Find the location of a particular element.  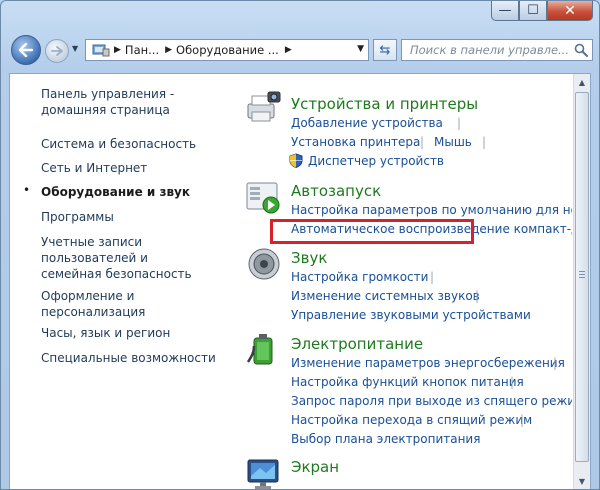

device-manager-link: Диспетчер устройств is located at coordinates (376, 161).